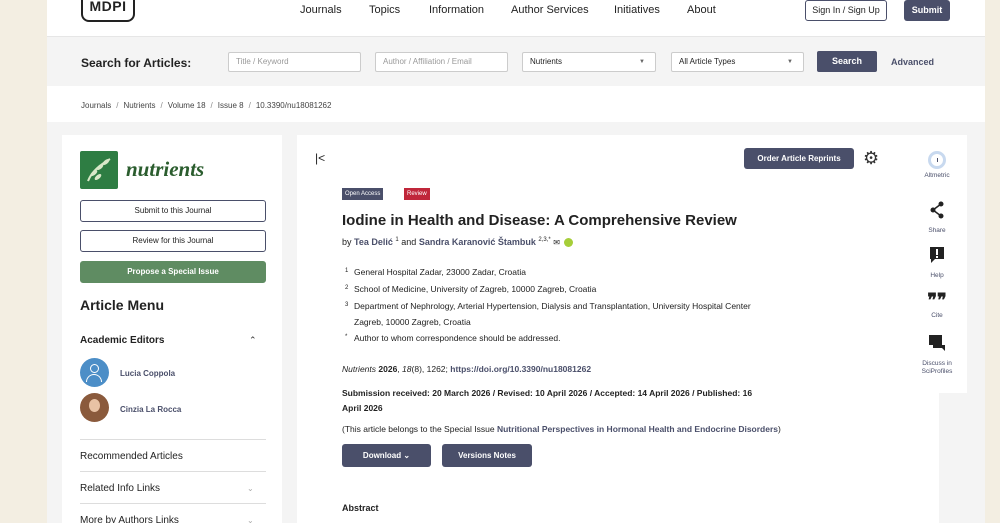 This screenshot has width=1000, height=523. What do you see at coordinates (441, 62) in the screenshot?
I see `author-input: Author / Affiliation / Email` at bounding box center [441, 62].